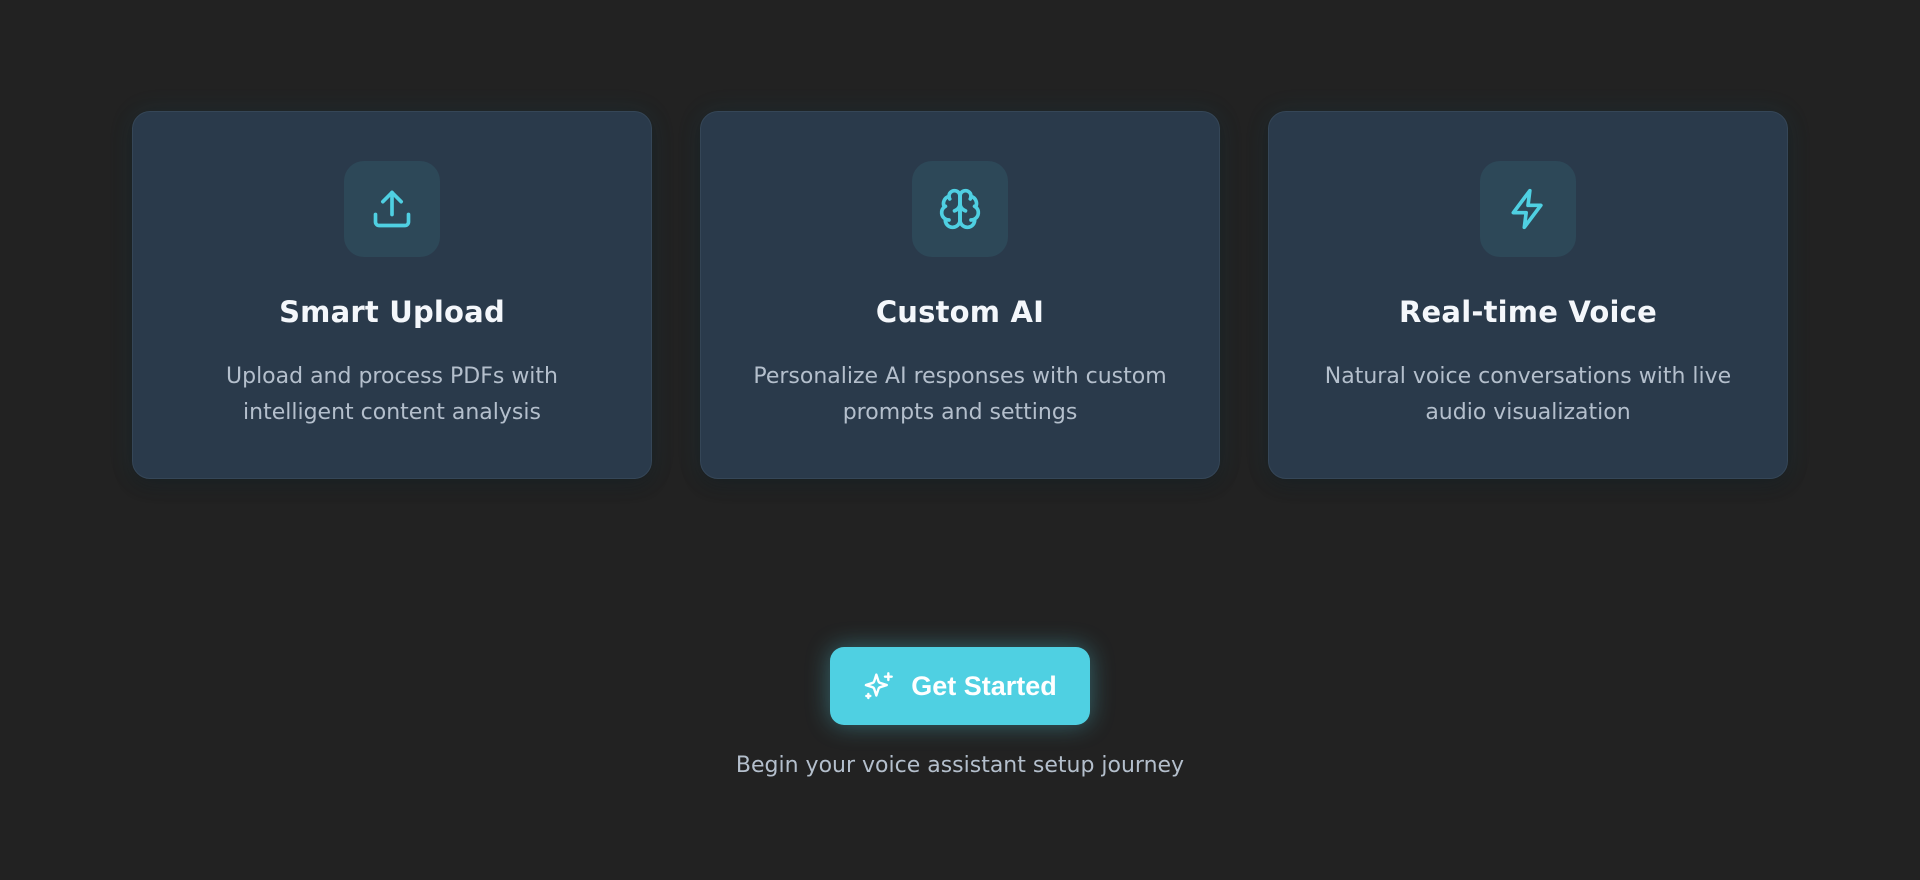 The image size is (1920, 880). What do you see at coordinates (392, 312) in the screenshot?
I see `feature-title: Smart Upload` at bounding box center [392, 312].